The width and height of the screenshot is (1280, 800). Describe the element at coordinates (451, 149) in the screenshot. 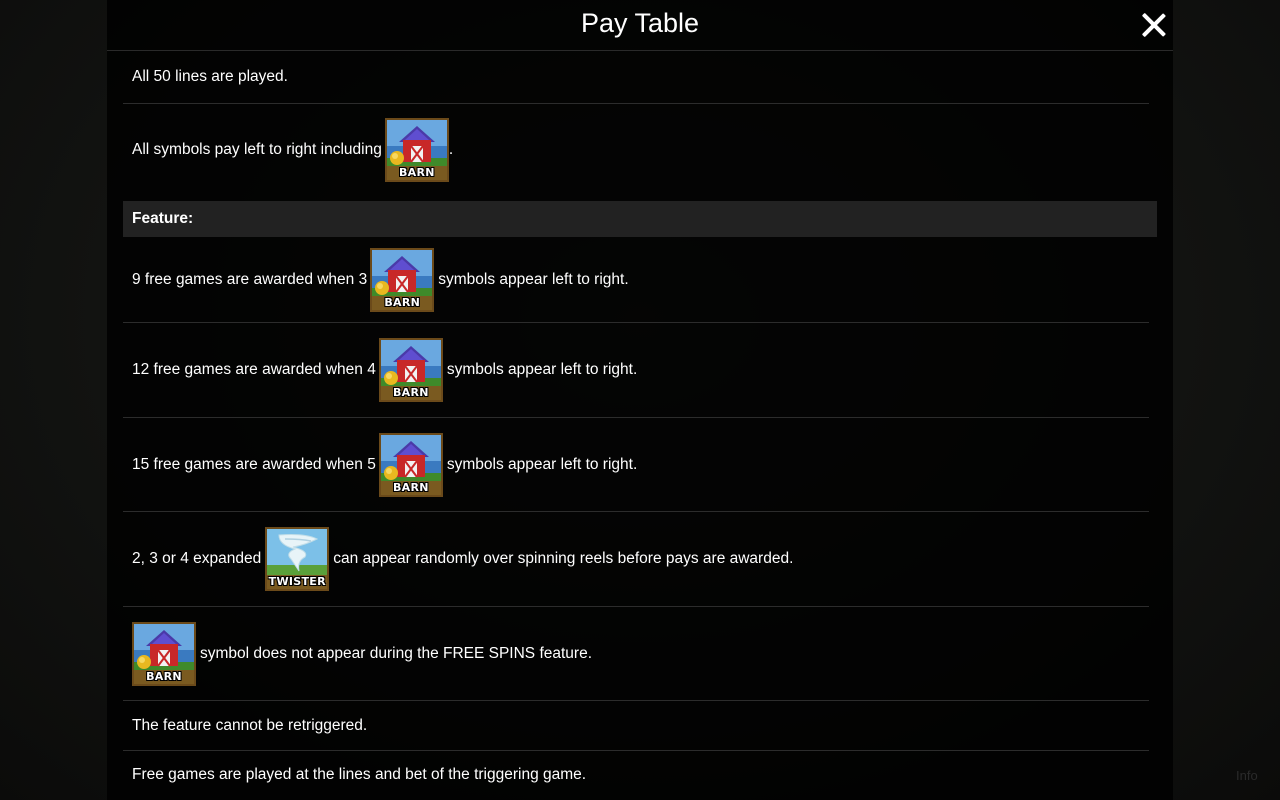

I see `pay-direction-suffix: .` at that location.